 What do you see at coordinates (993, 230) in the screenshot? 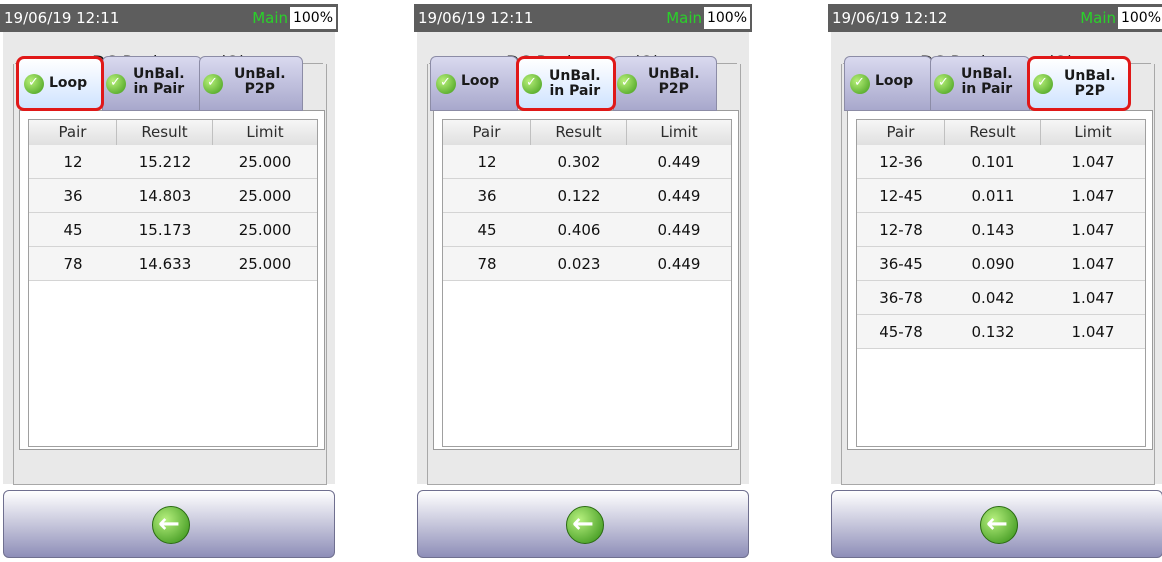
I see `cell-result: 0.143` at bounding box center [993, 230].